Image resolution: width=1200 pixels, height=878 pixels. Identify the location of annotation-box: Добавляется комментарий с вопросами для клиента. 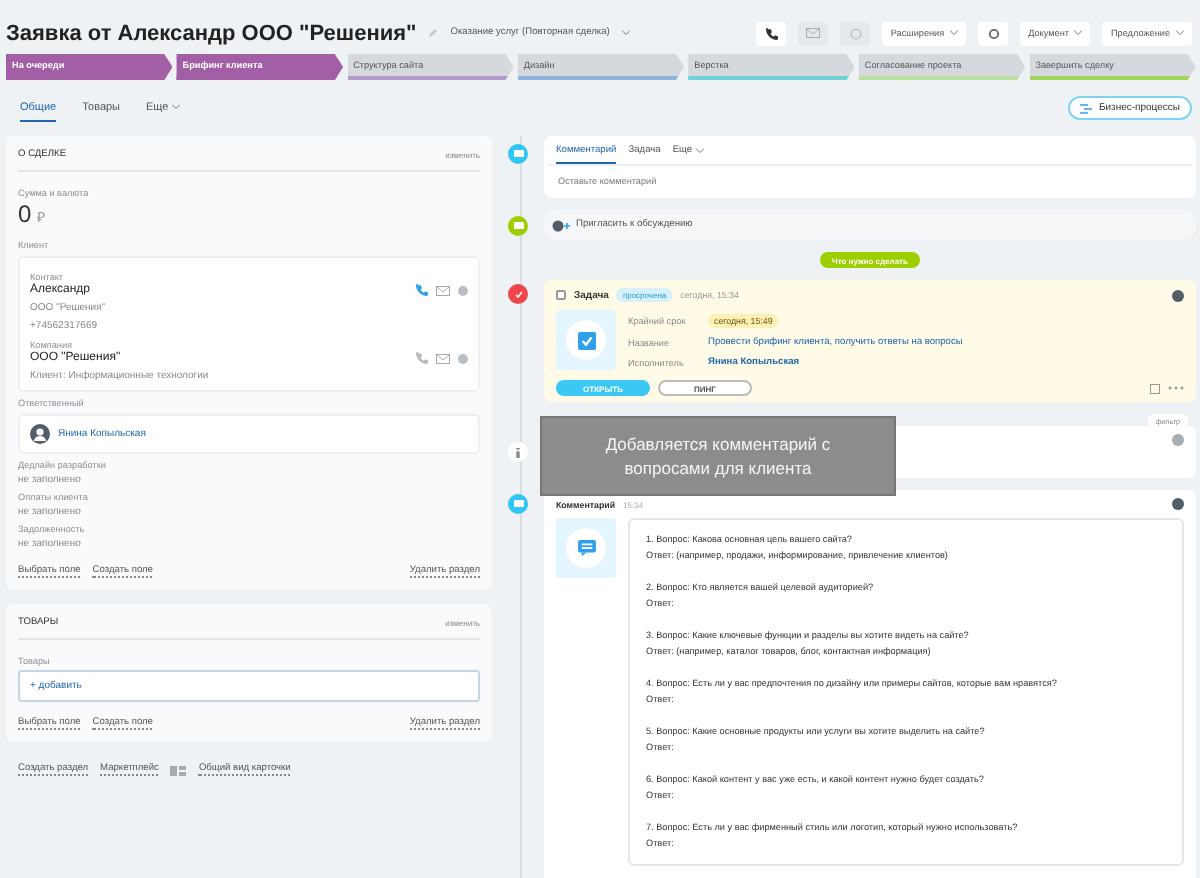
(718, 456).